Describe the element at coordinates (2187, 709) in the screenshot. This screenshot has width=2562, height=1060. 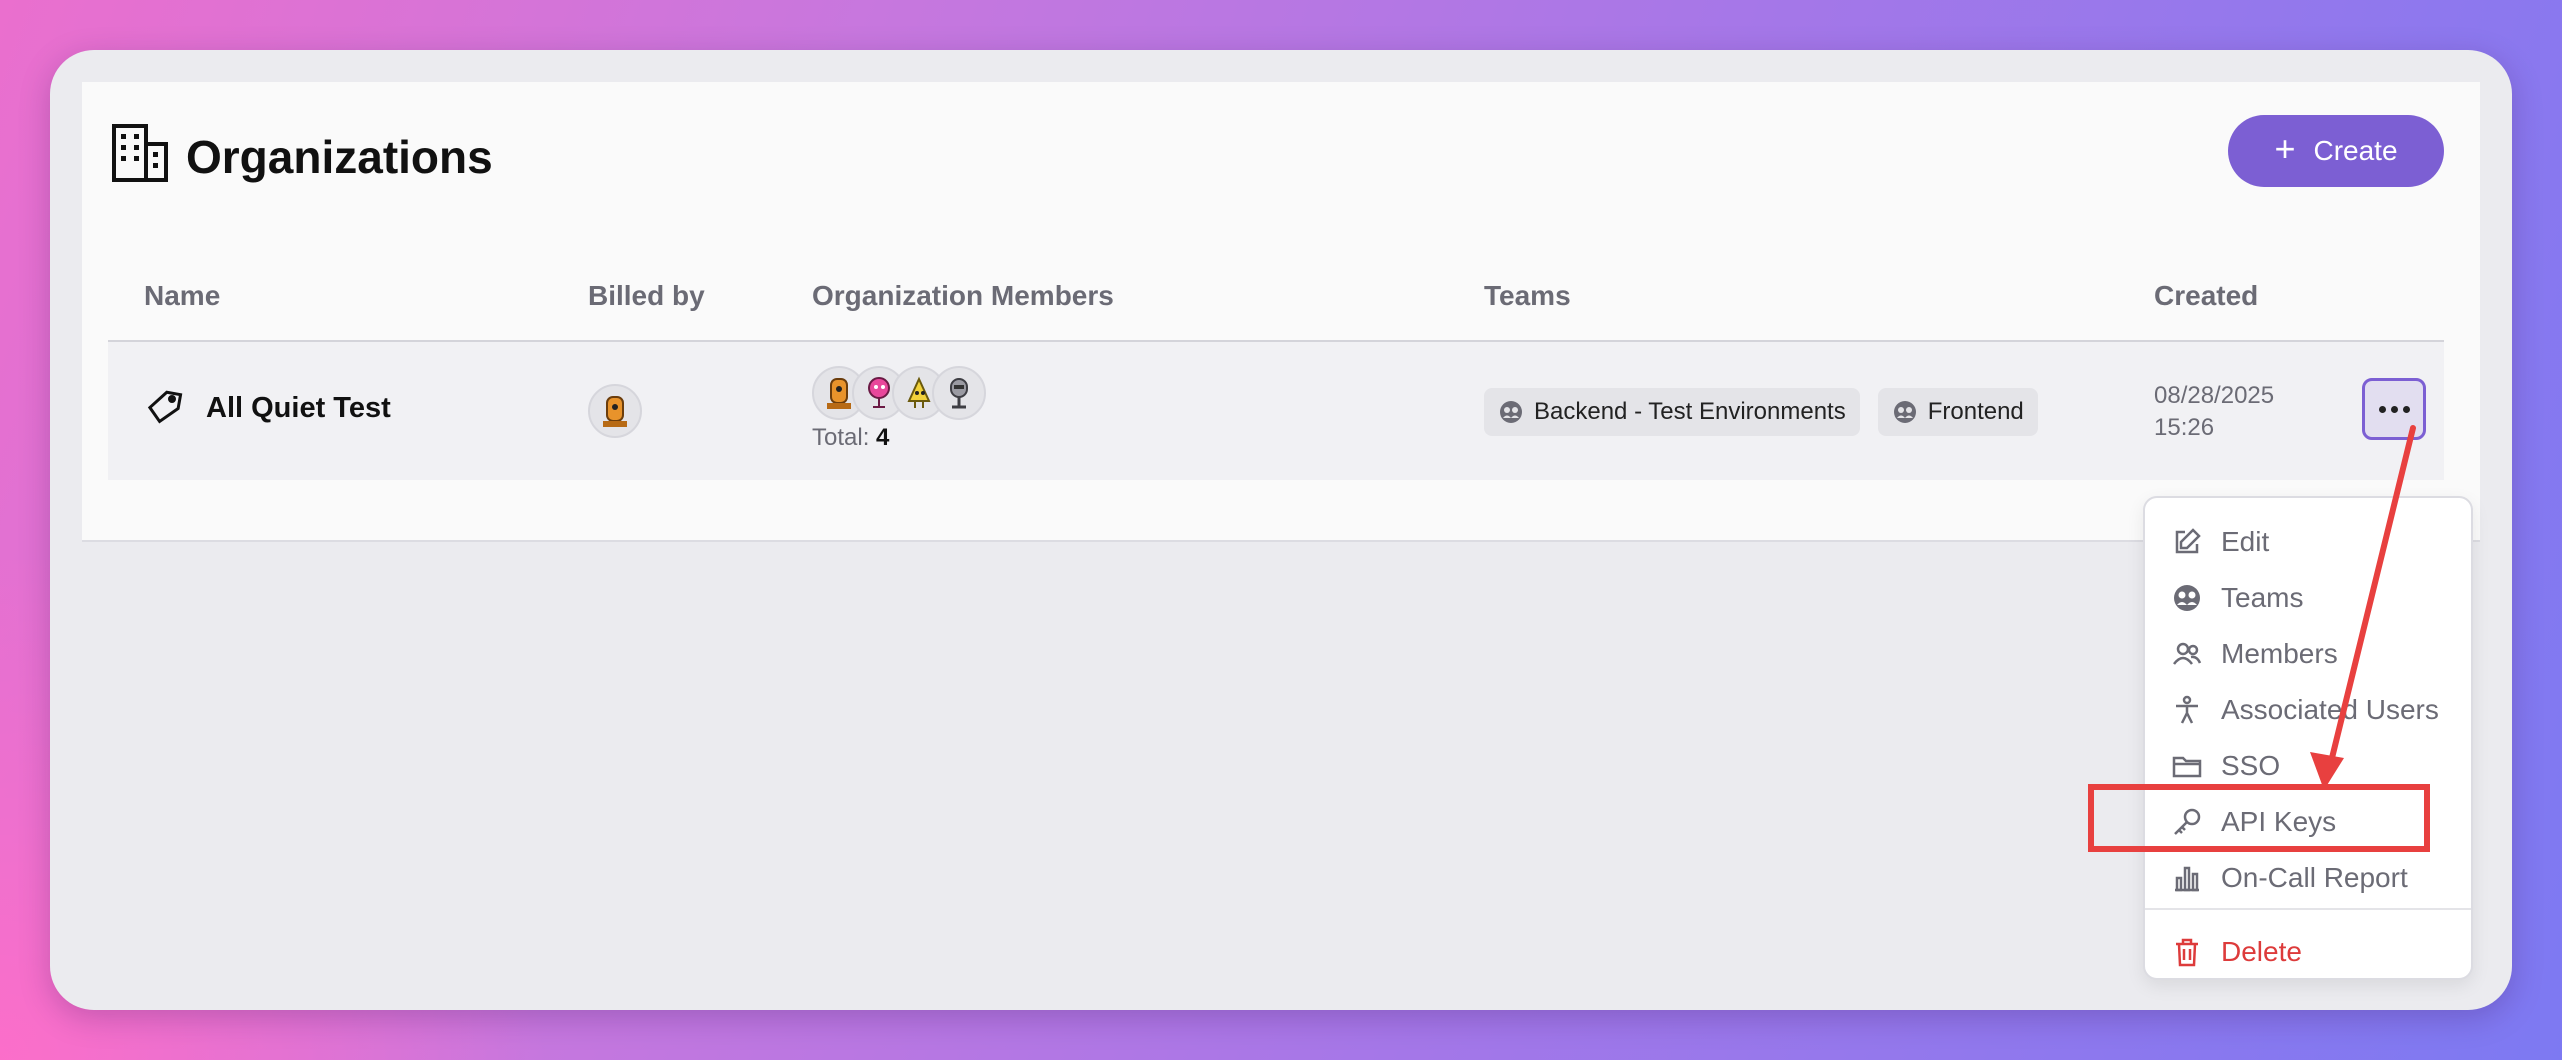
I see `person-accessibility-icon` at that location.